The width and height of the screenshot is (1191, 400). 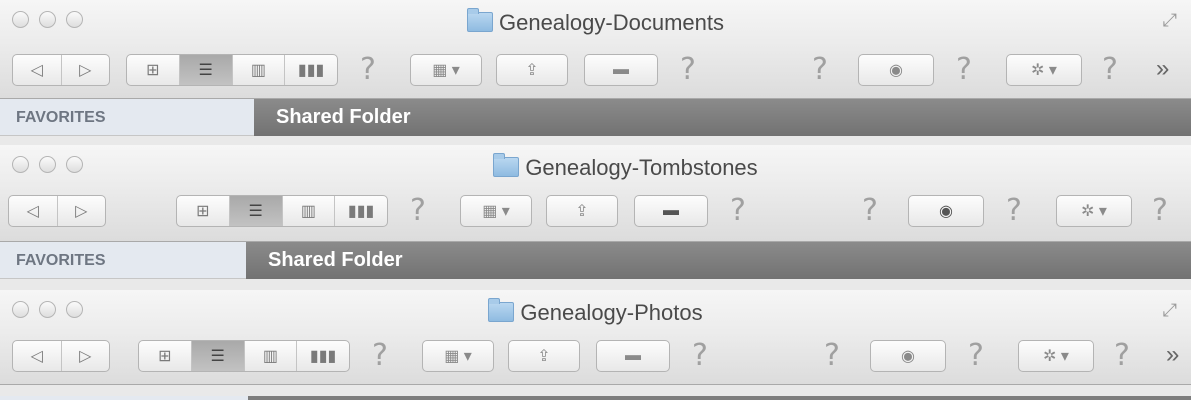 I want to click on window-title-text: Genealogy-Tombstones, so click(x=641, y=167).